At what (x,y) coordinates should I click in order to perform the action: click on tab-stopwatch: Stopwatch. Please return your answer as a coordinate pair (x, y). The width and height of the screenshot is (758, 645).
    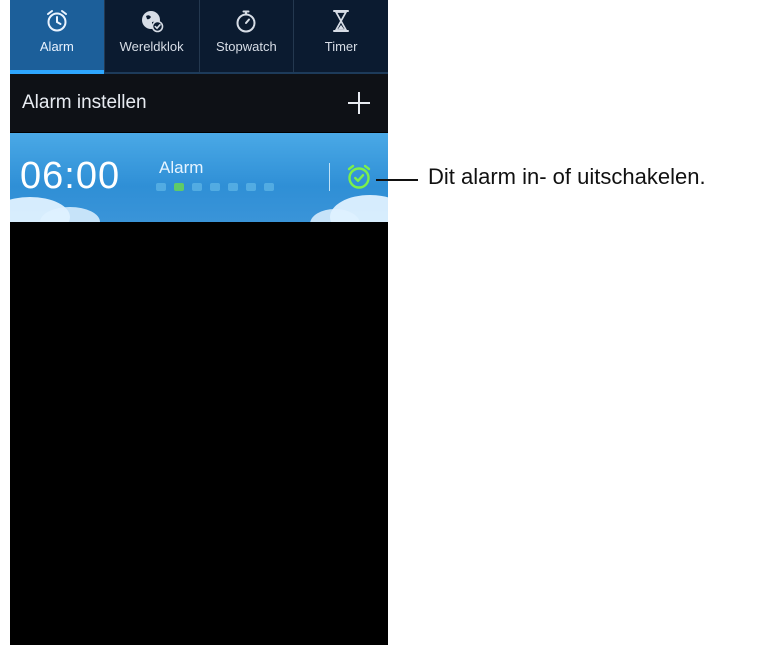
    Looking at the image, I should click on (247, 36).